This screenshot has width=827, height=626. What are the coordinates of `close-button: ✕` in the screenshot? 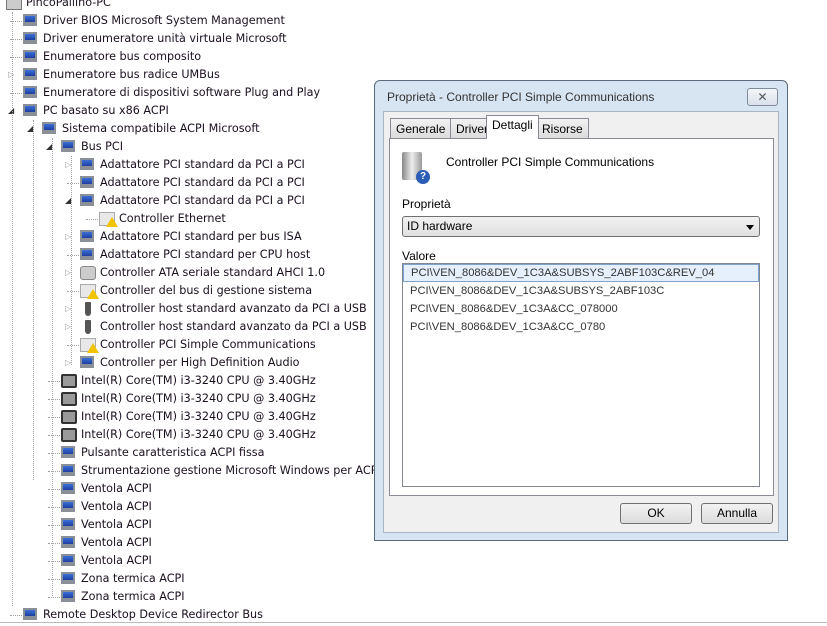 It's located at (762, 97).